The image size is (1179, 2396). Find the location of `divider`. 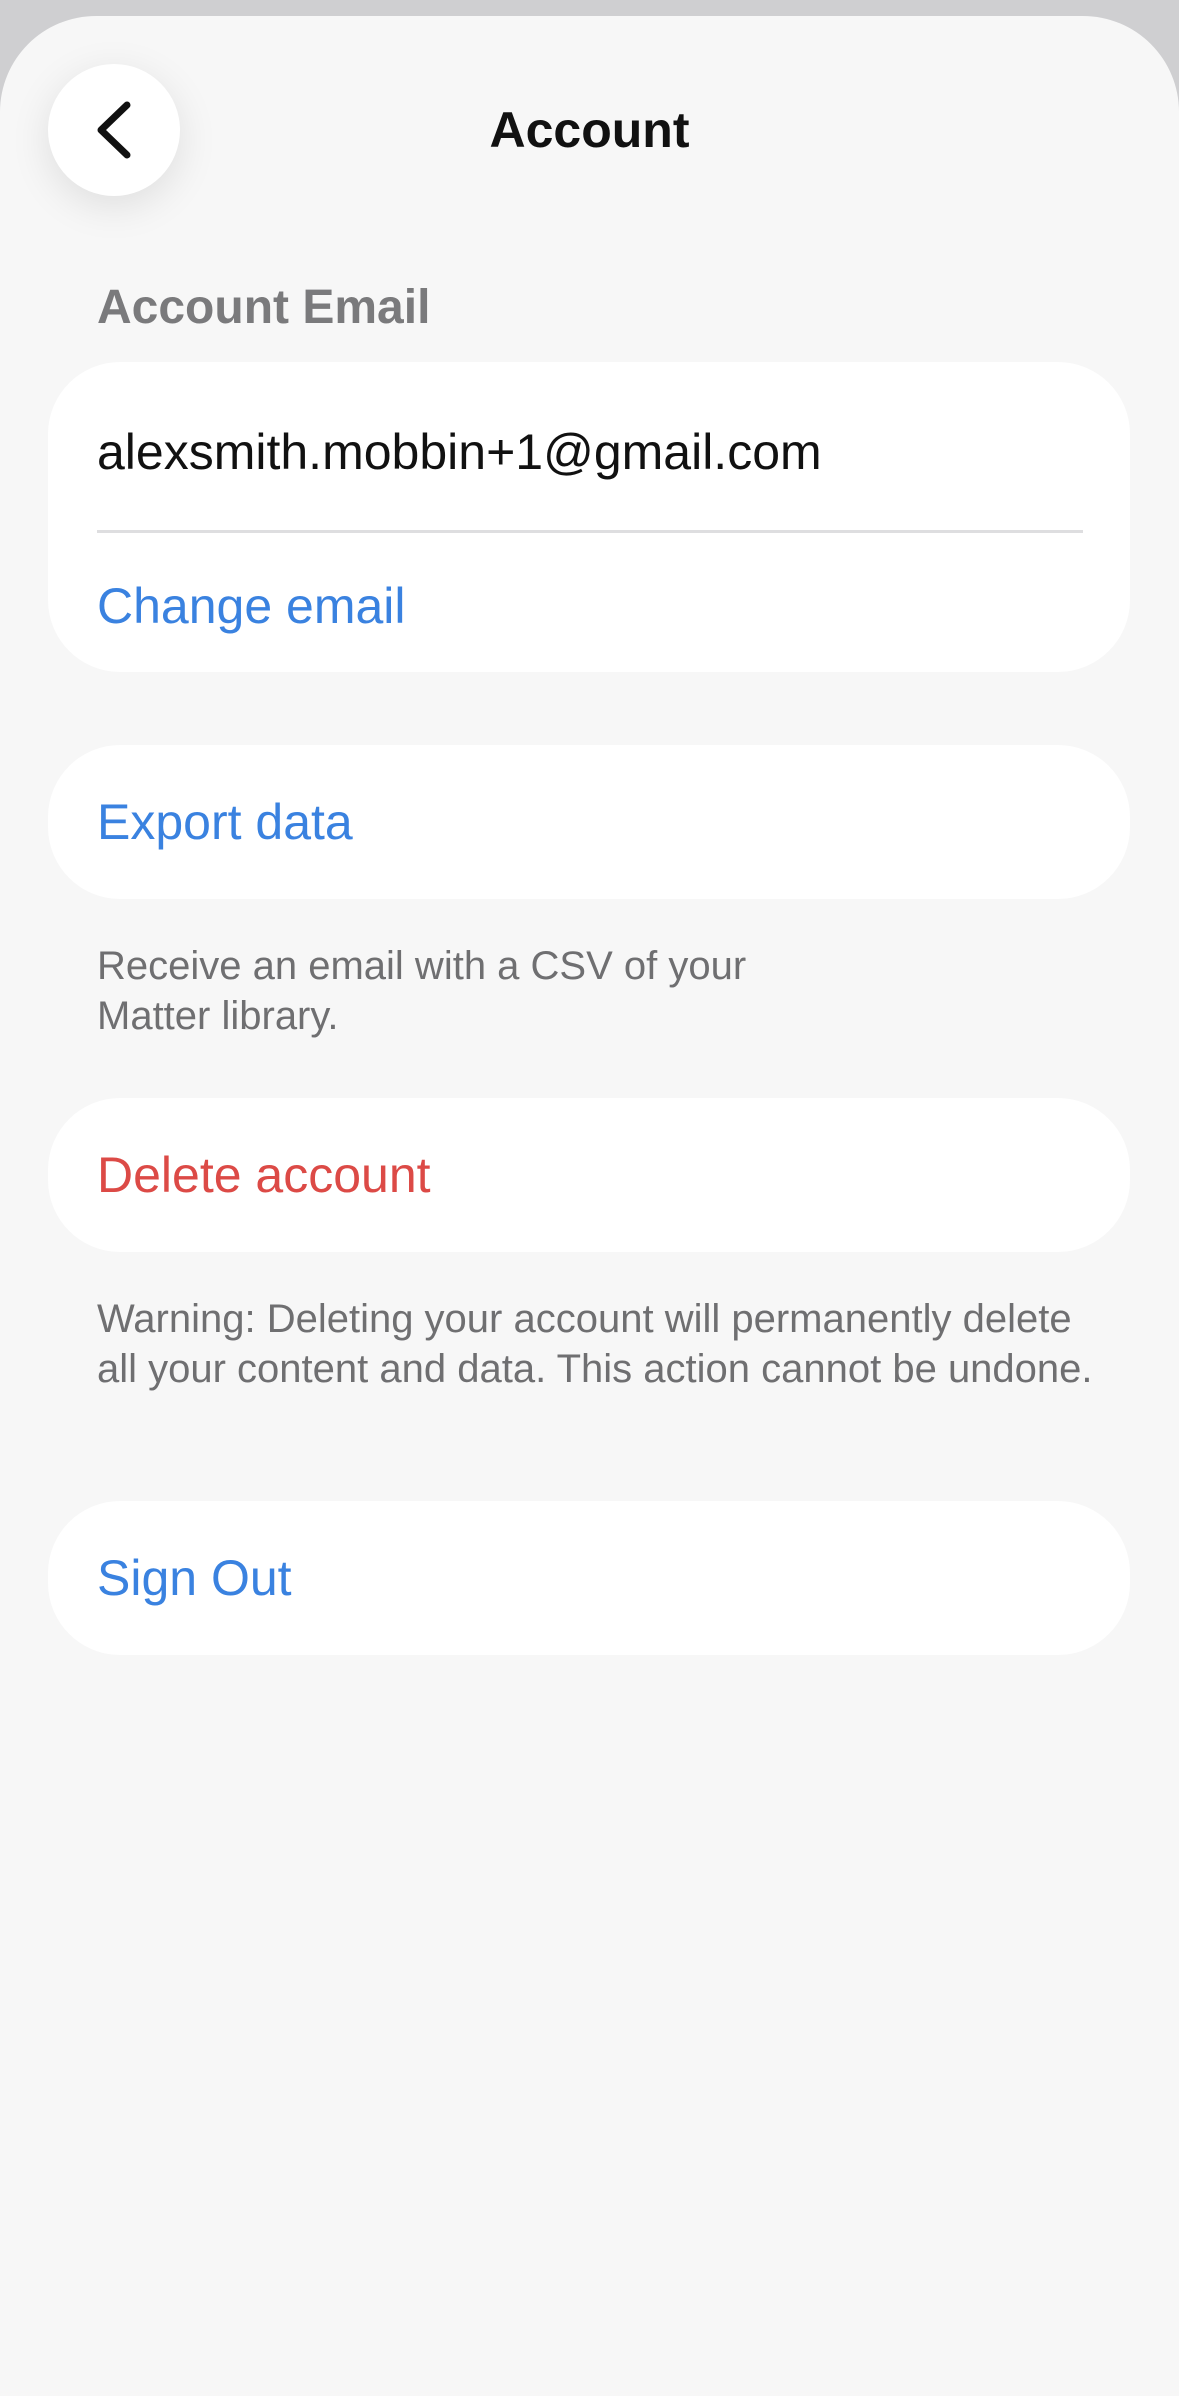

divider is located at coordinates (590, 531).